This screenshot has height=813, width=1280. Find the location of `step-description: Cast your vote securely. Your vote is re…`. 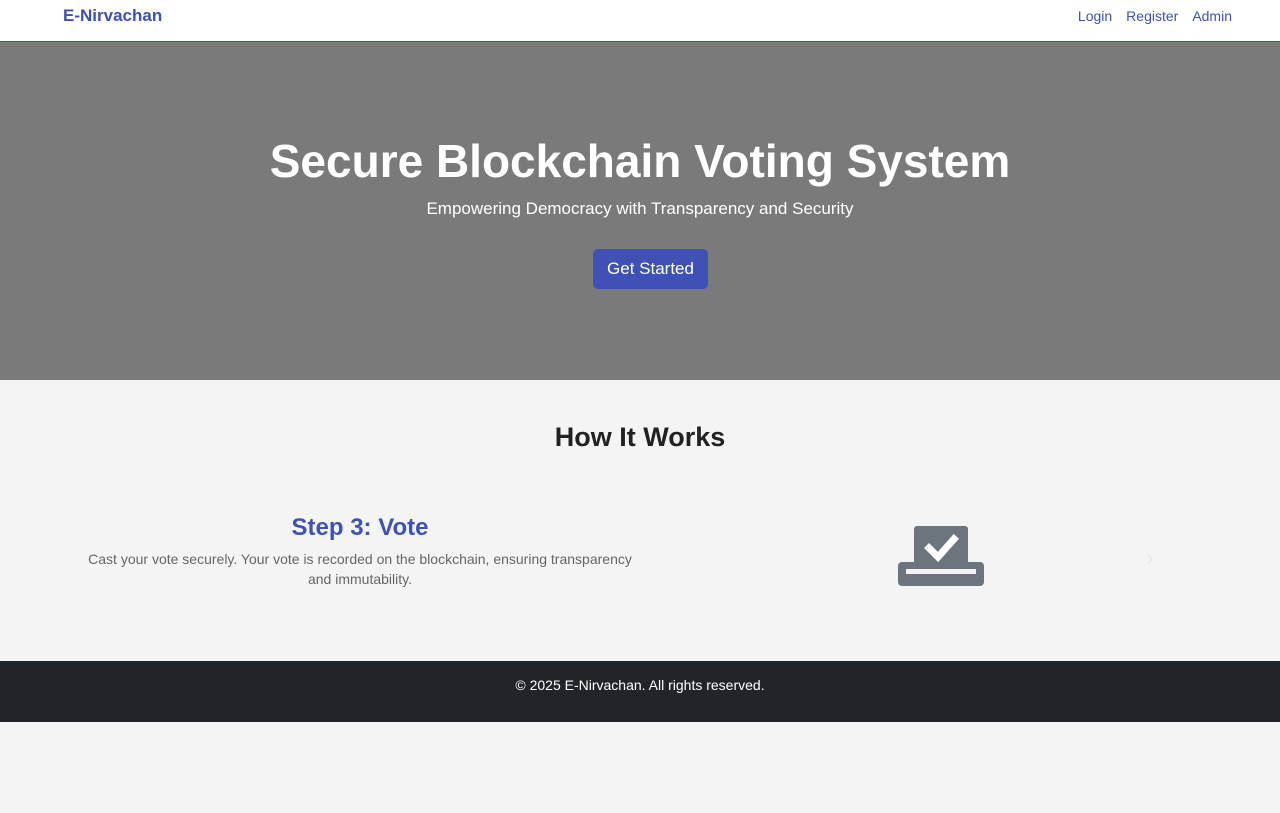

step-description: Cast your vote securely. Your vote is re… is located at coordinates (360, 569).